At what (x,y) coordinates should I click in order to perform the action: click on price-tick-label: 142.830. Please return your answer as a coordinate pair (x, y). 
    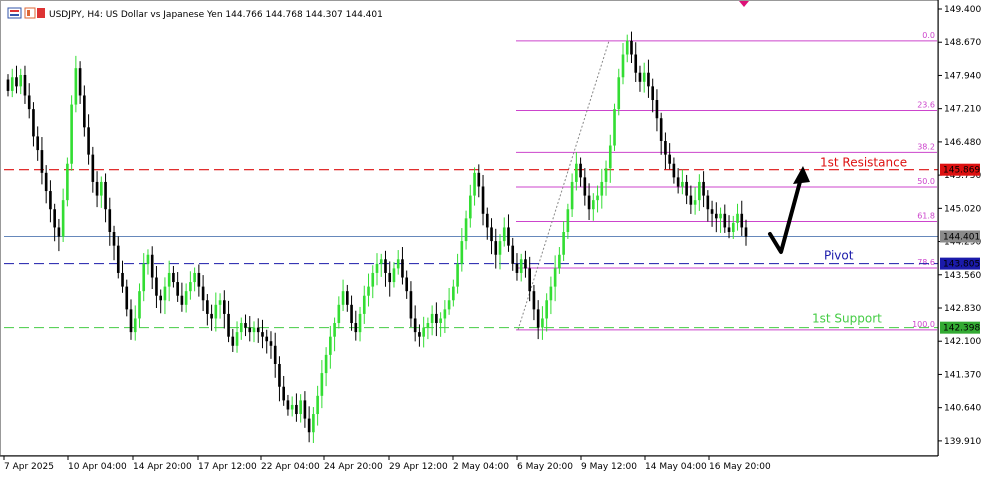
    Looking at the image, I should click on (962, 309).